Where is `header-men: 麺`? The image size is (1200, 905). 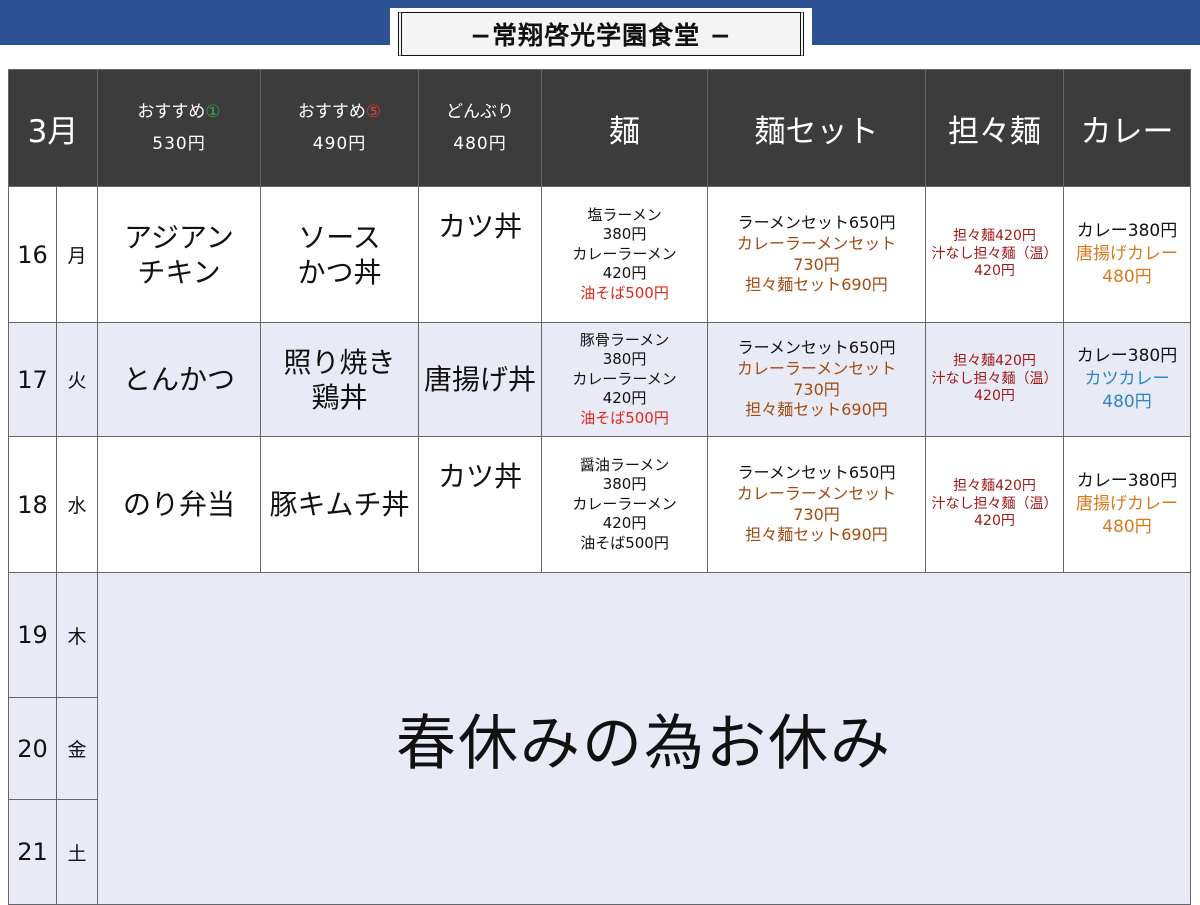 header-men: 麺 is located at coordinates (625, 128).